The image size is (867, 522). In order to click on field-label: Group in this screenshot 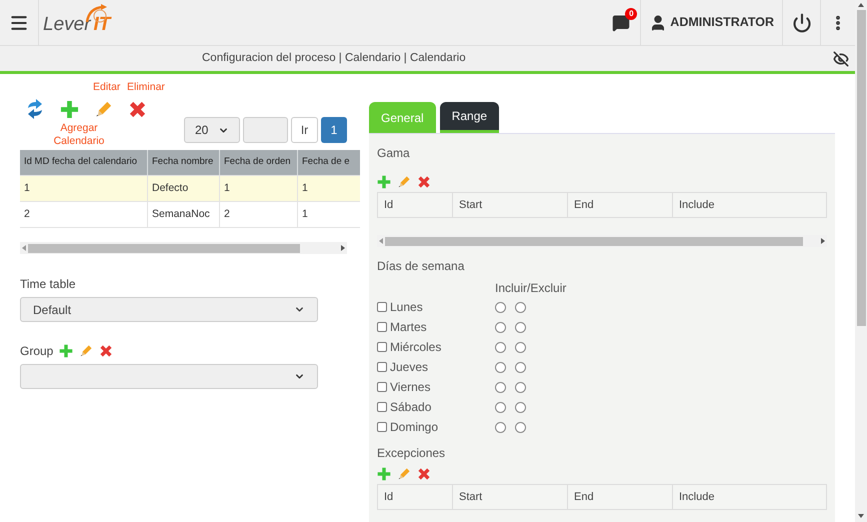, I will do `click(37, 351)`.